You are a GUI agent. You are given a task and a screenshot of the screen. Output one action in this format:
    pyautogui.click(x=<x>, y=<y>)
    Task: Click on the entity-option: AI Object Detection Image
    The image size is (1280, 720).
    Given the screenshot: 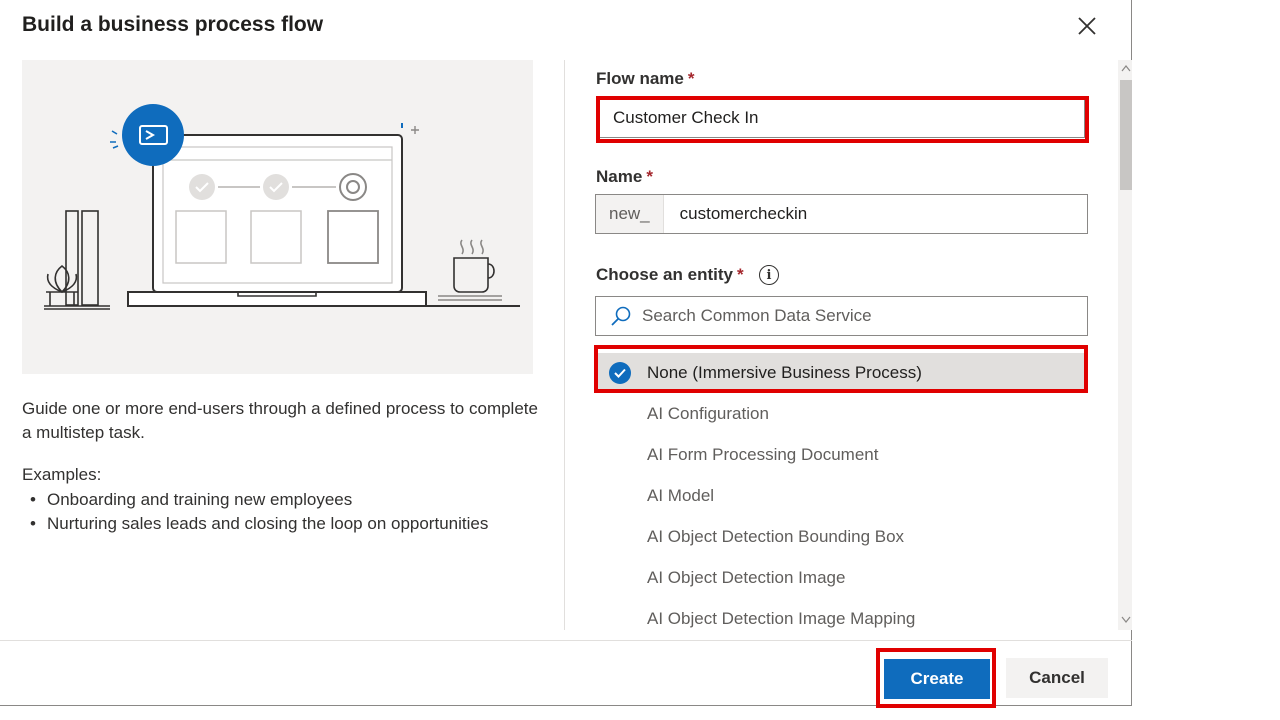 What is the action you would take?
    pyautogui.click(x=841, y=578)
    